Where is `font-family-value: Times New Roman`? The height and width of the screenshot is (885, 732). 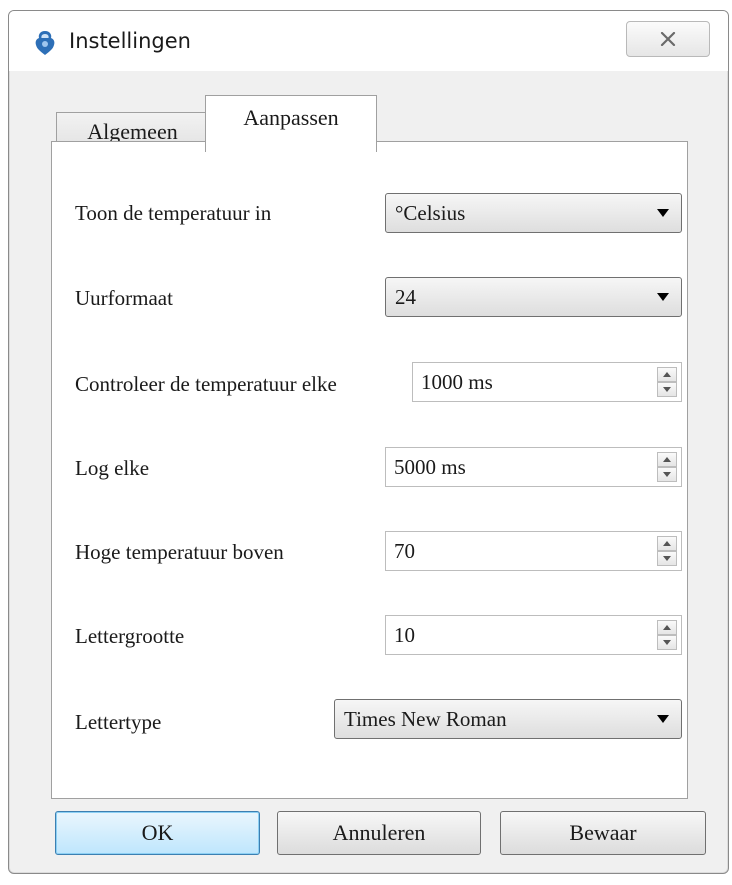 font-family-value: Times New Roman is located at coordinates (425, 719).